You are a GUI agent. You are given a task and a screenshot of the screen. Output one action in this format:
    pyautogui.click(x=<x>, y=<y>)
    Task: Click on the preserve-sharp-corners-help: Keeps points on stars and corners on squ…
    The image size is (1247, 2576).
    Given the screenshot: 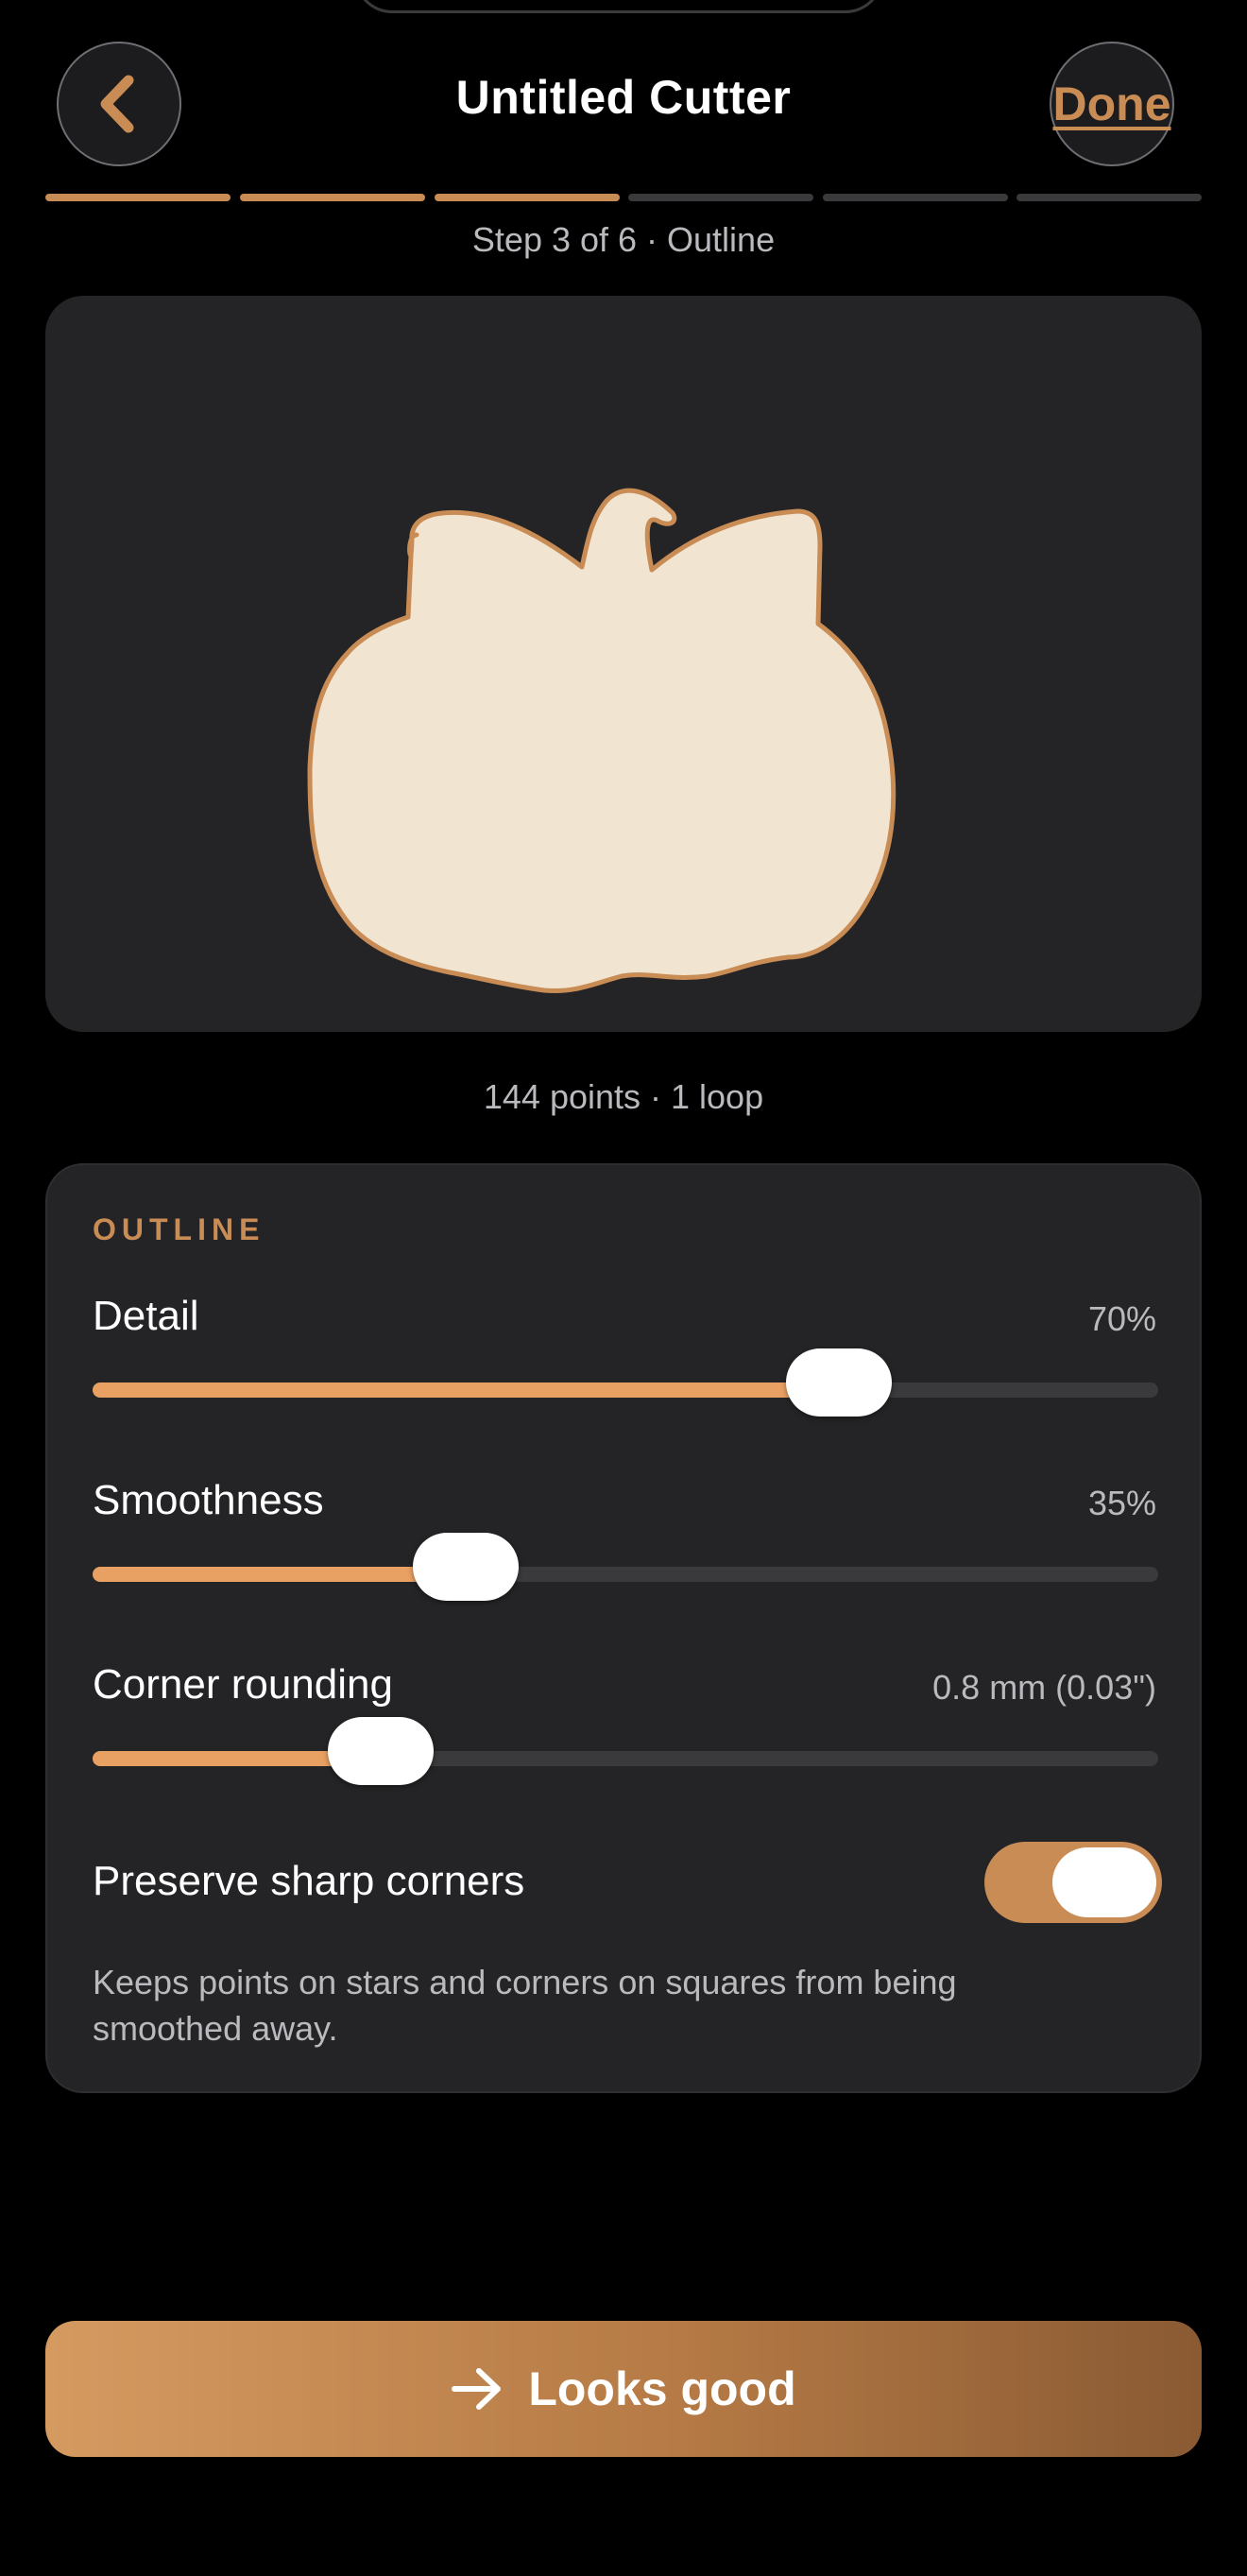 What is the action you would take?
    pyautogui.click(x=525, y=2005)
    